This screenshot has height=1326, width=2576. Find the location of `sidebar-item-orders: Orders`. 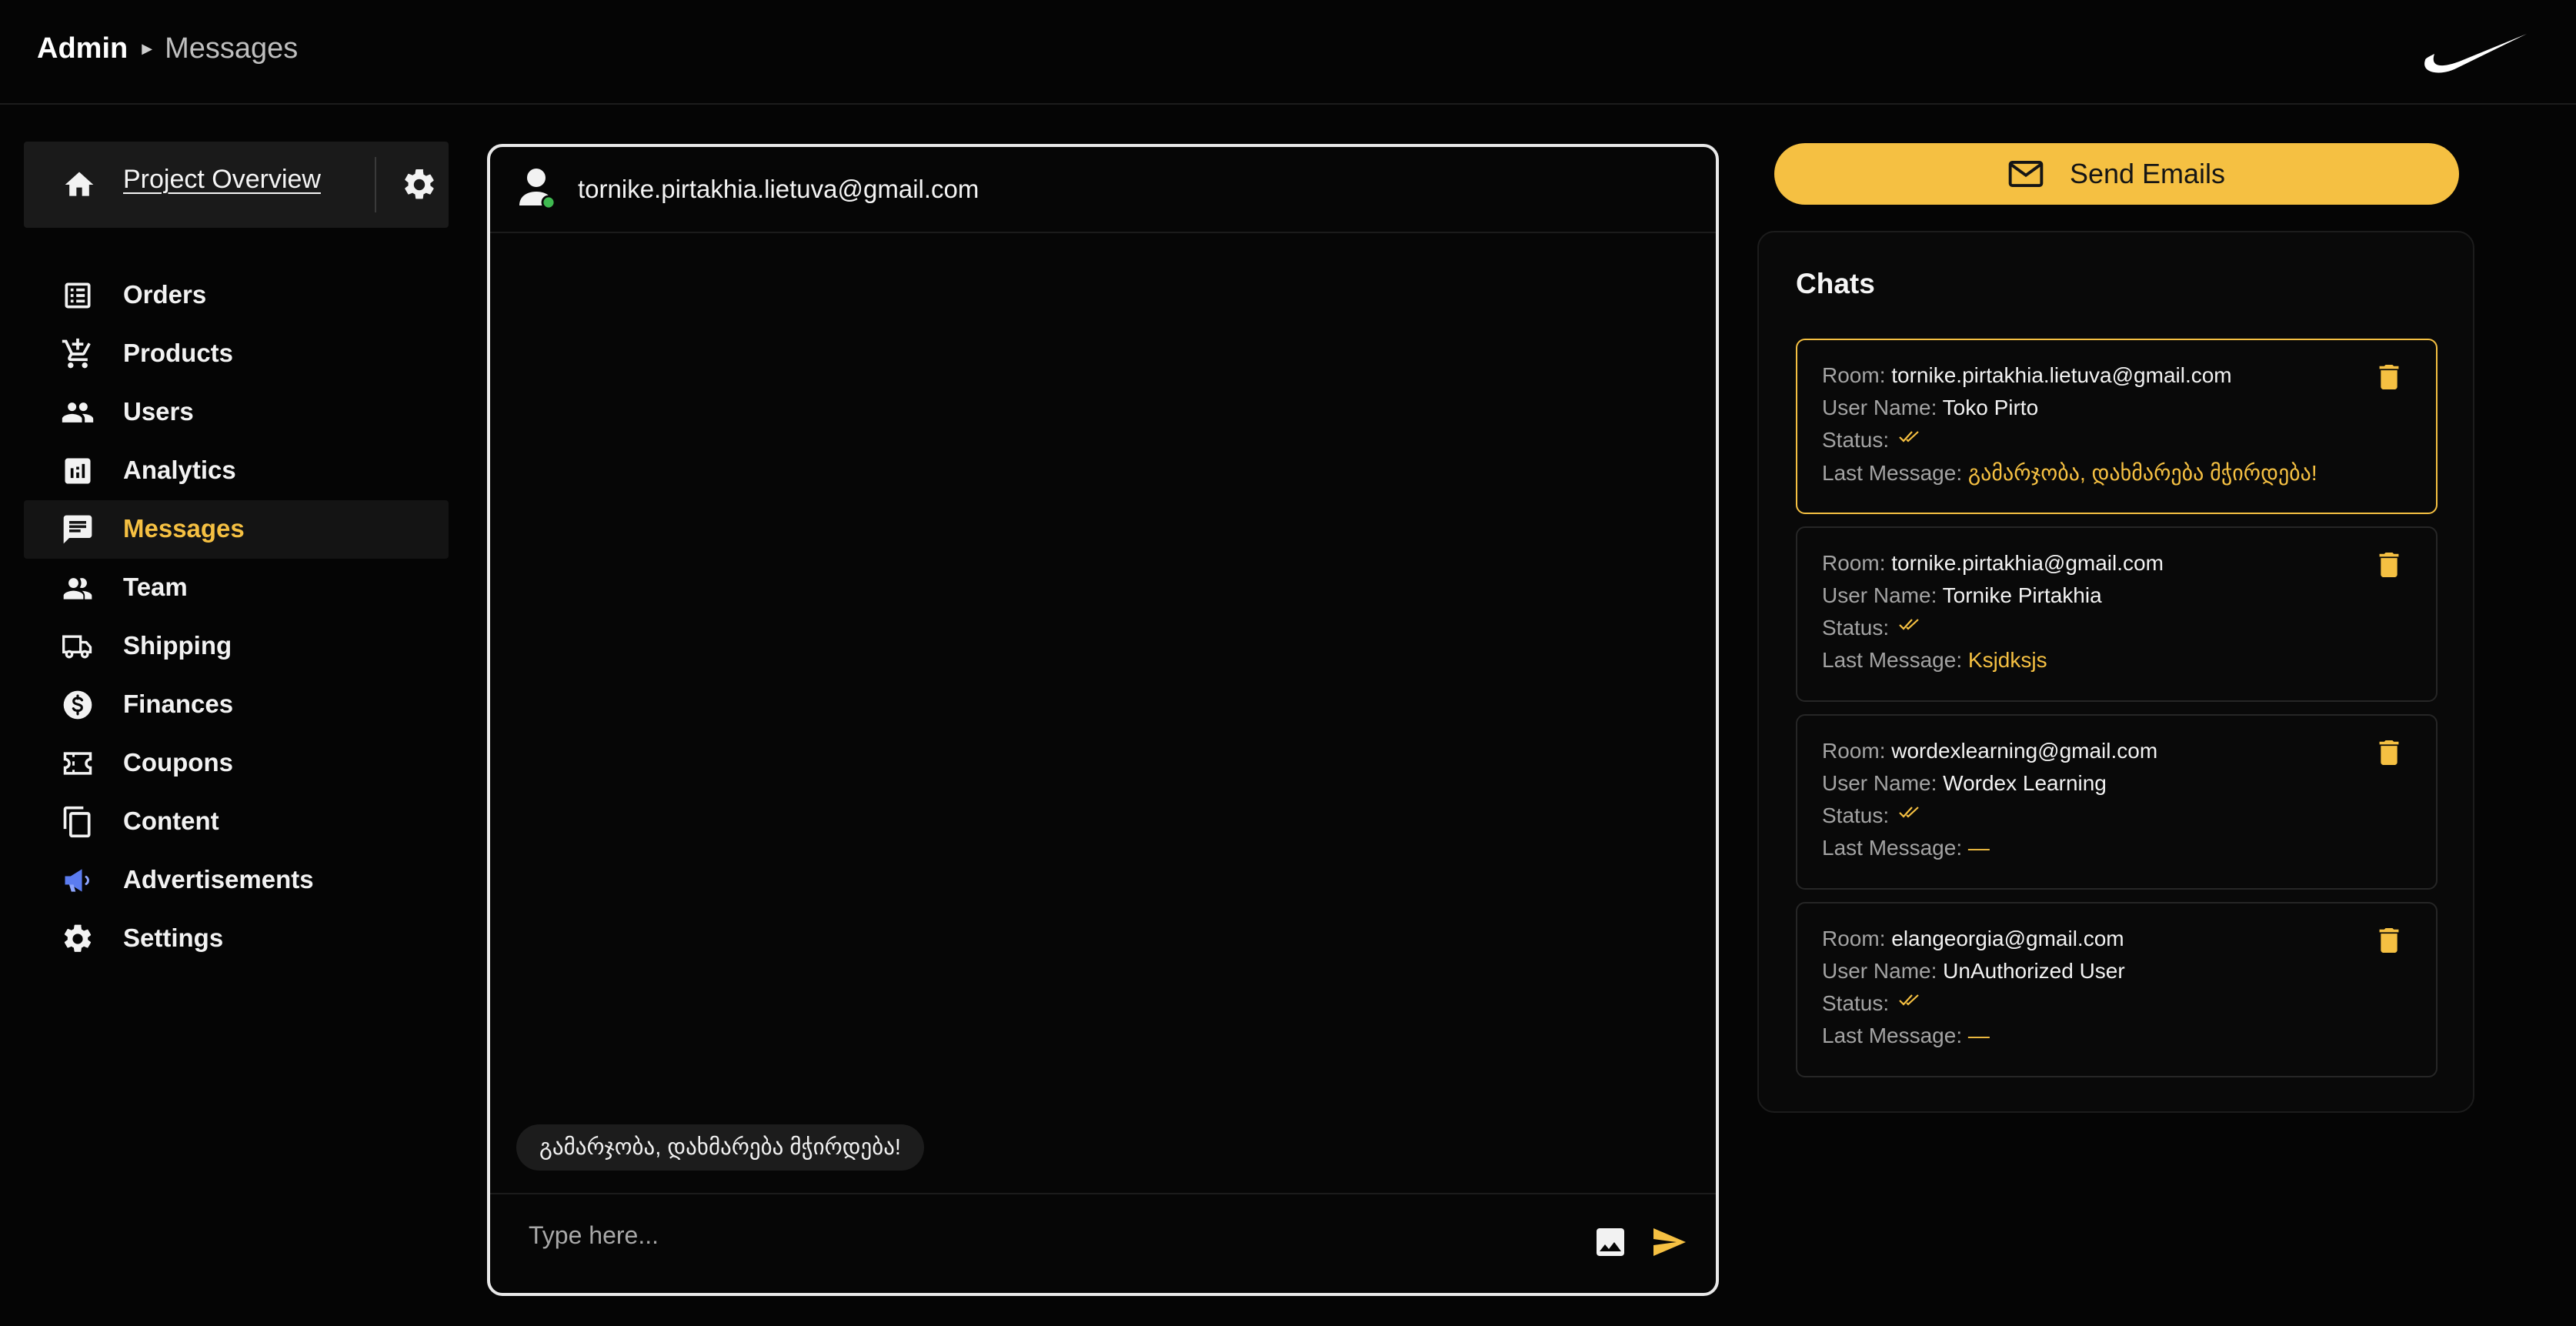

sidebar-item-orders: Orders is located at coordinates (237, 295).